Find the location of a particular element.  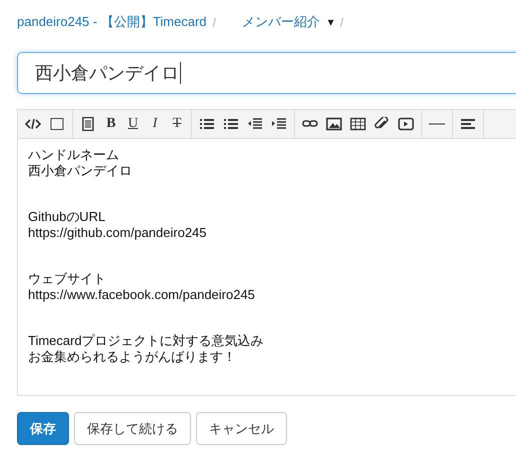

action-button: キャンセル is located at coordinates (241, 428).